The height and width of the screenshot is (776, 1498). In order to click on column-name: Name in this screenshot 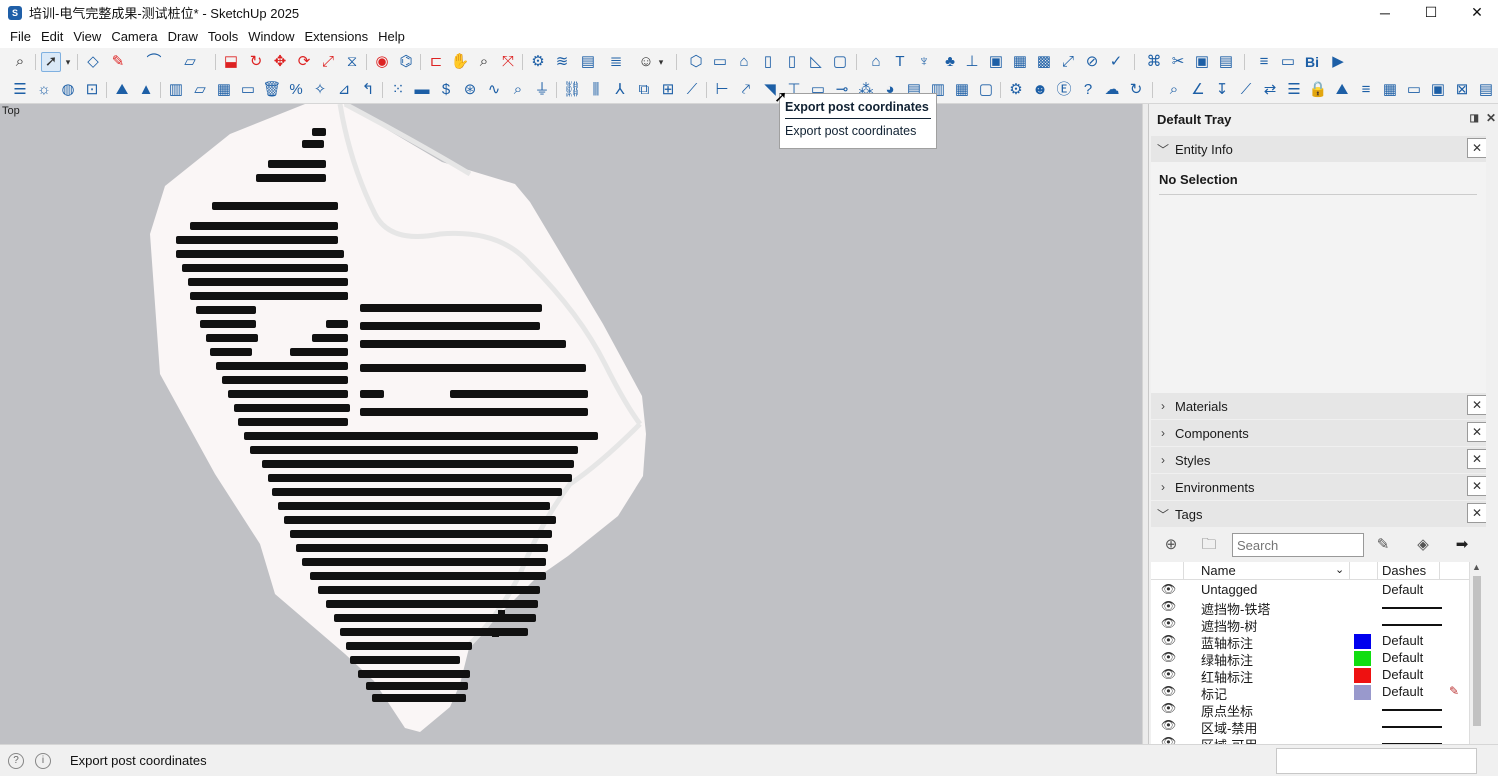, I will do `click(1218, 570)`.